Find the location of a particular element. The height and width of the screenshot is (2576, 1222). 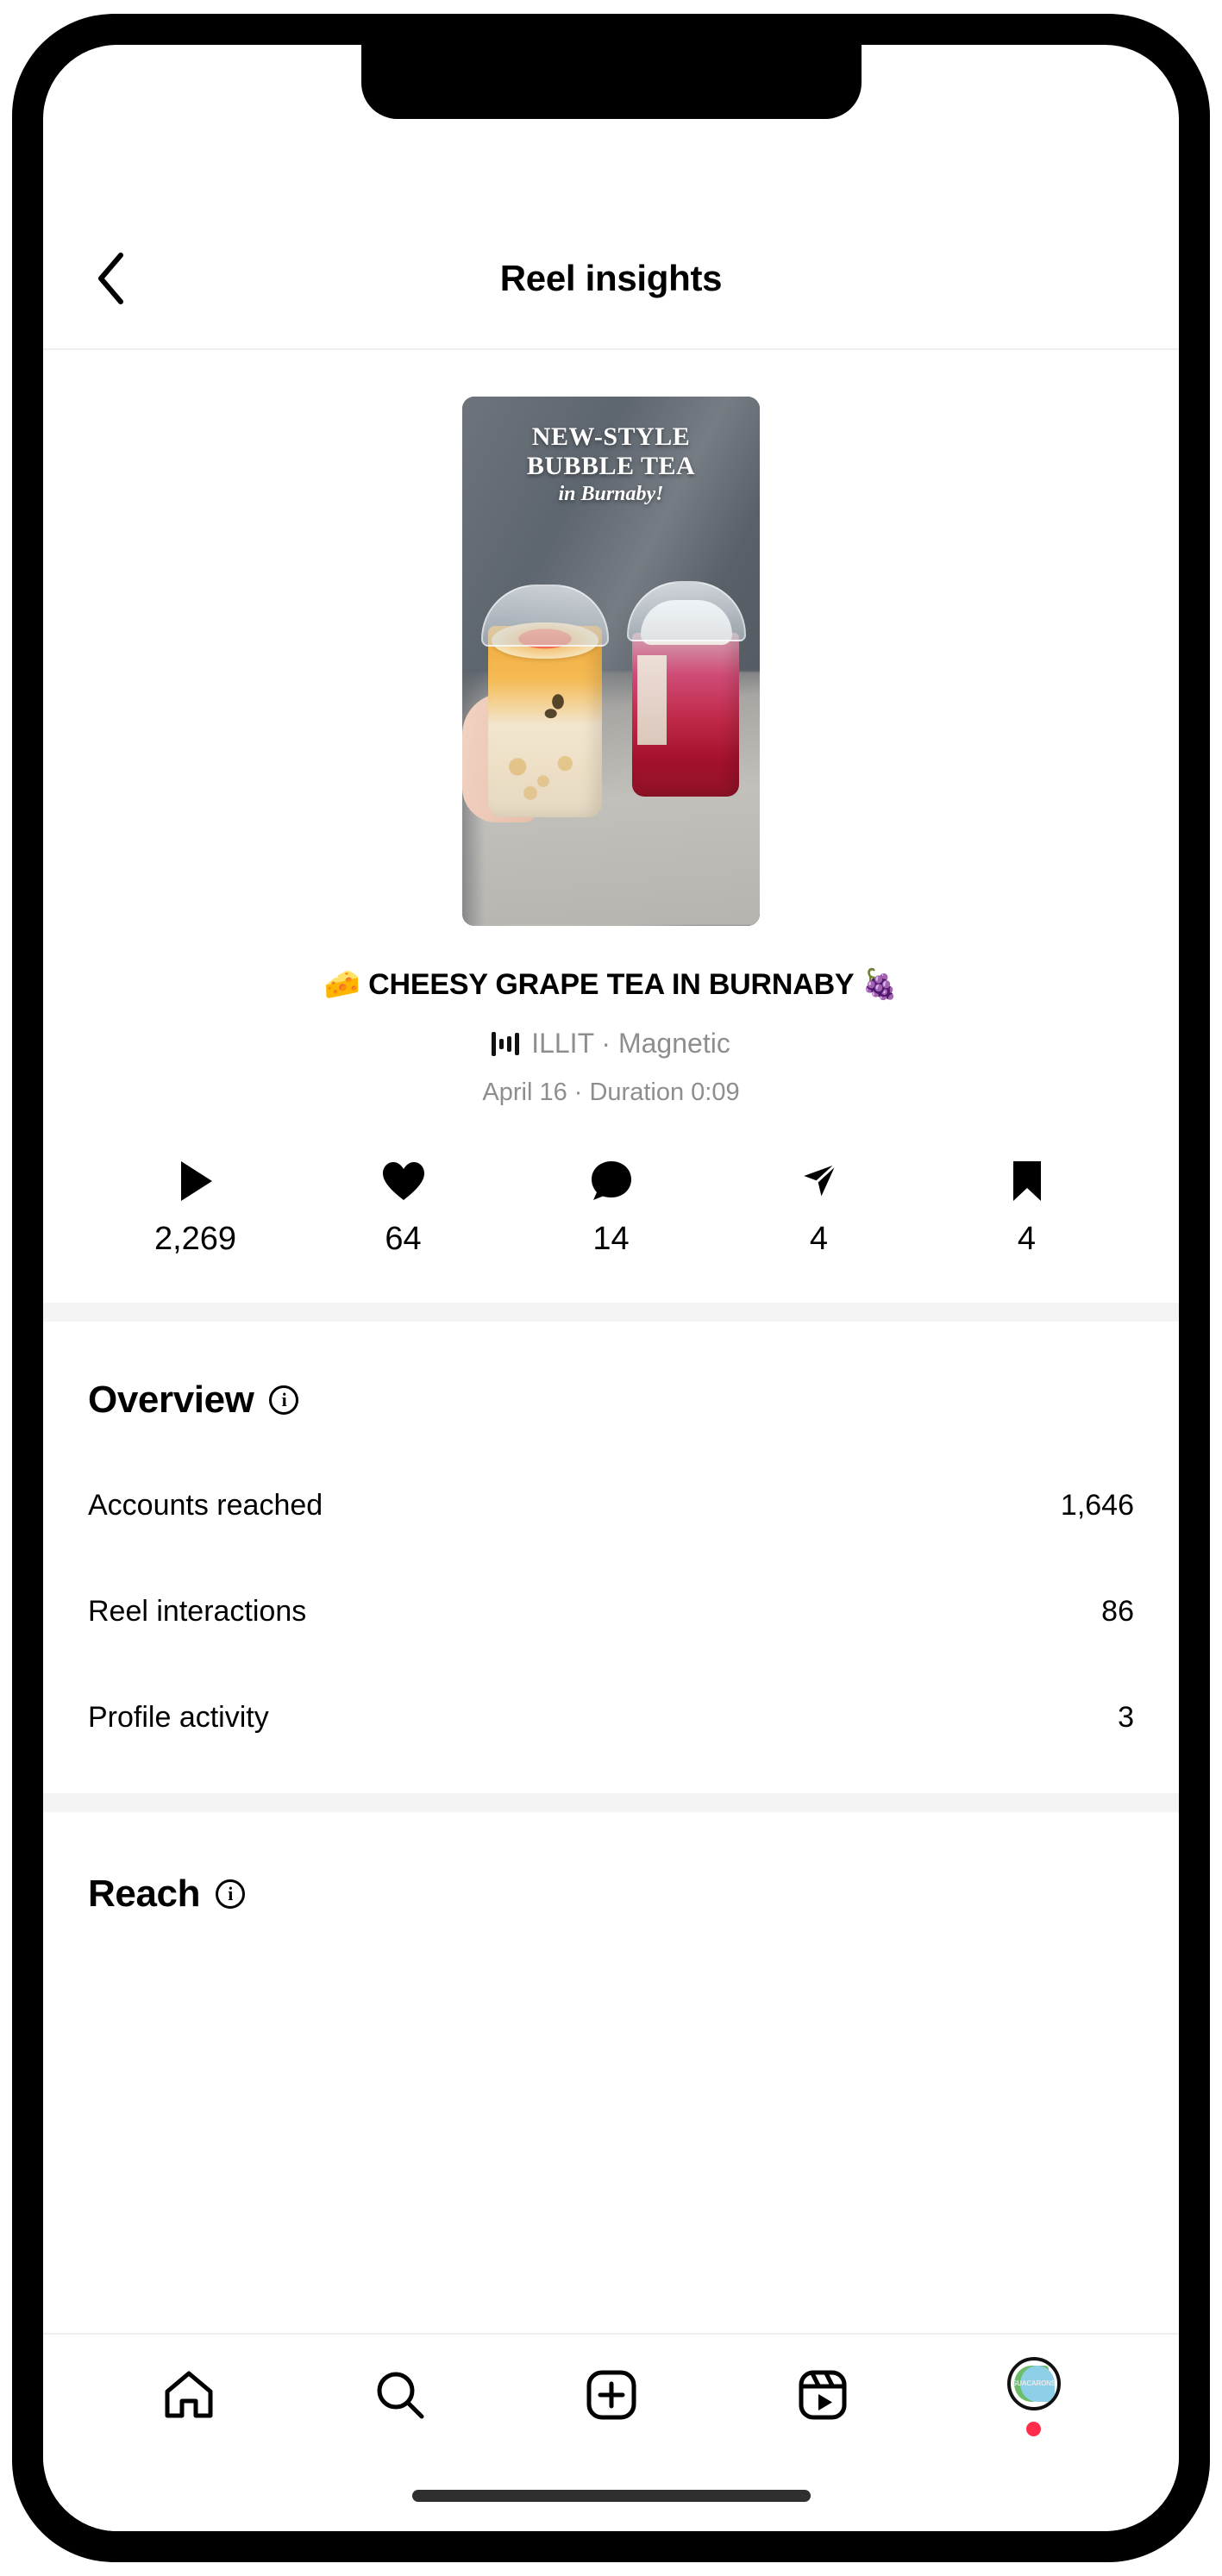

stat-value: 3 is located at coordinates (1126, 1717).